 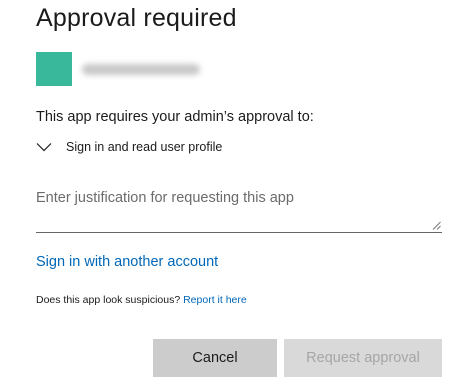 What do you see at coordinates (141, 69) in the screenshot?
I see `app-name-redacted` at bounding box center [141, 69].